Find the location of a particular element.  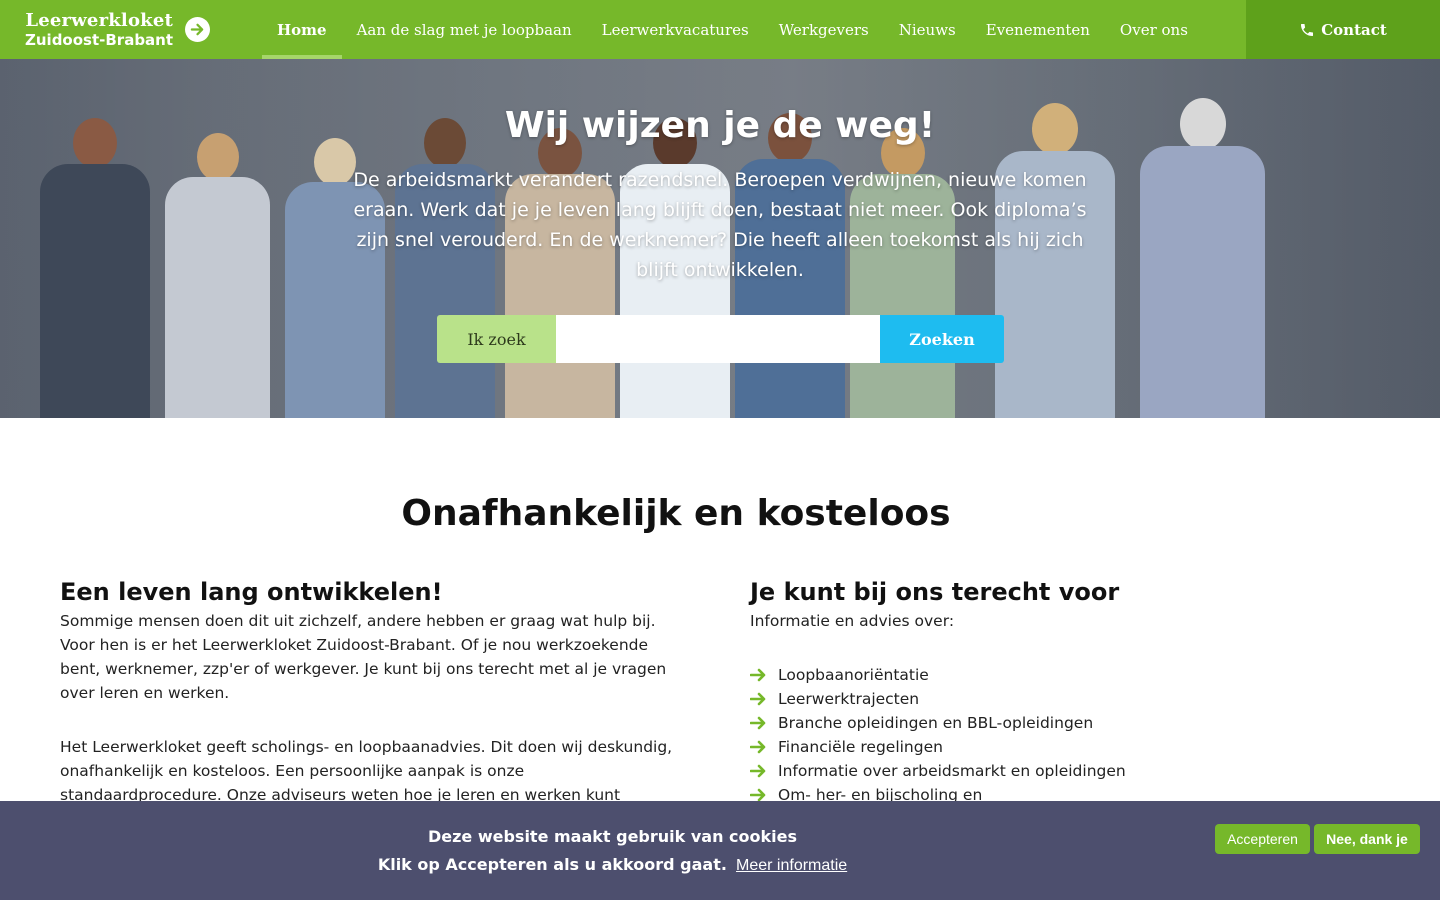

logo-line-2: Zuidoost-Brabant is located at coordinates (99, 39).